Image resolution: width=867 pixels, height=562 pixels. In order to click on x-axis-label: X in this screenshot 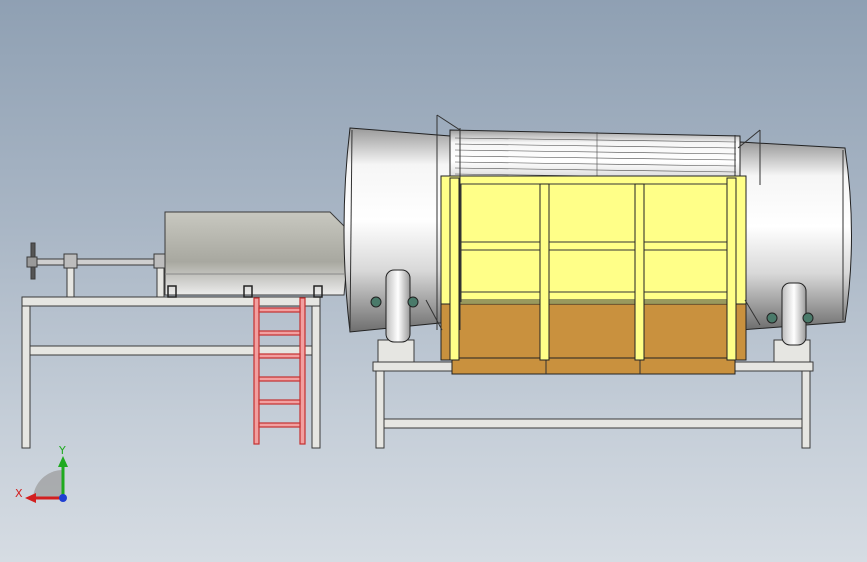, I will do `click(19, 493)`.